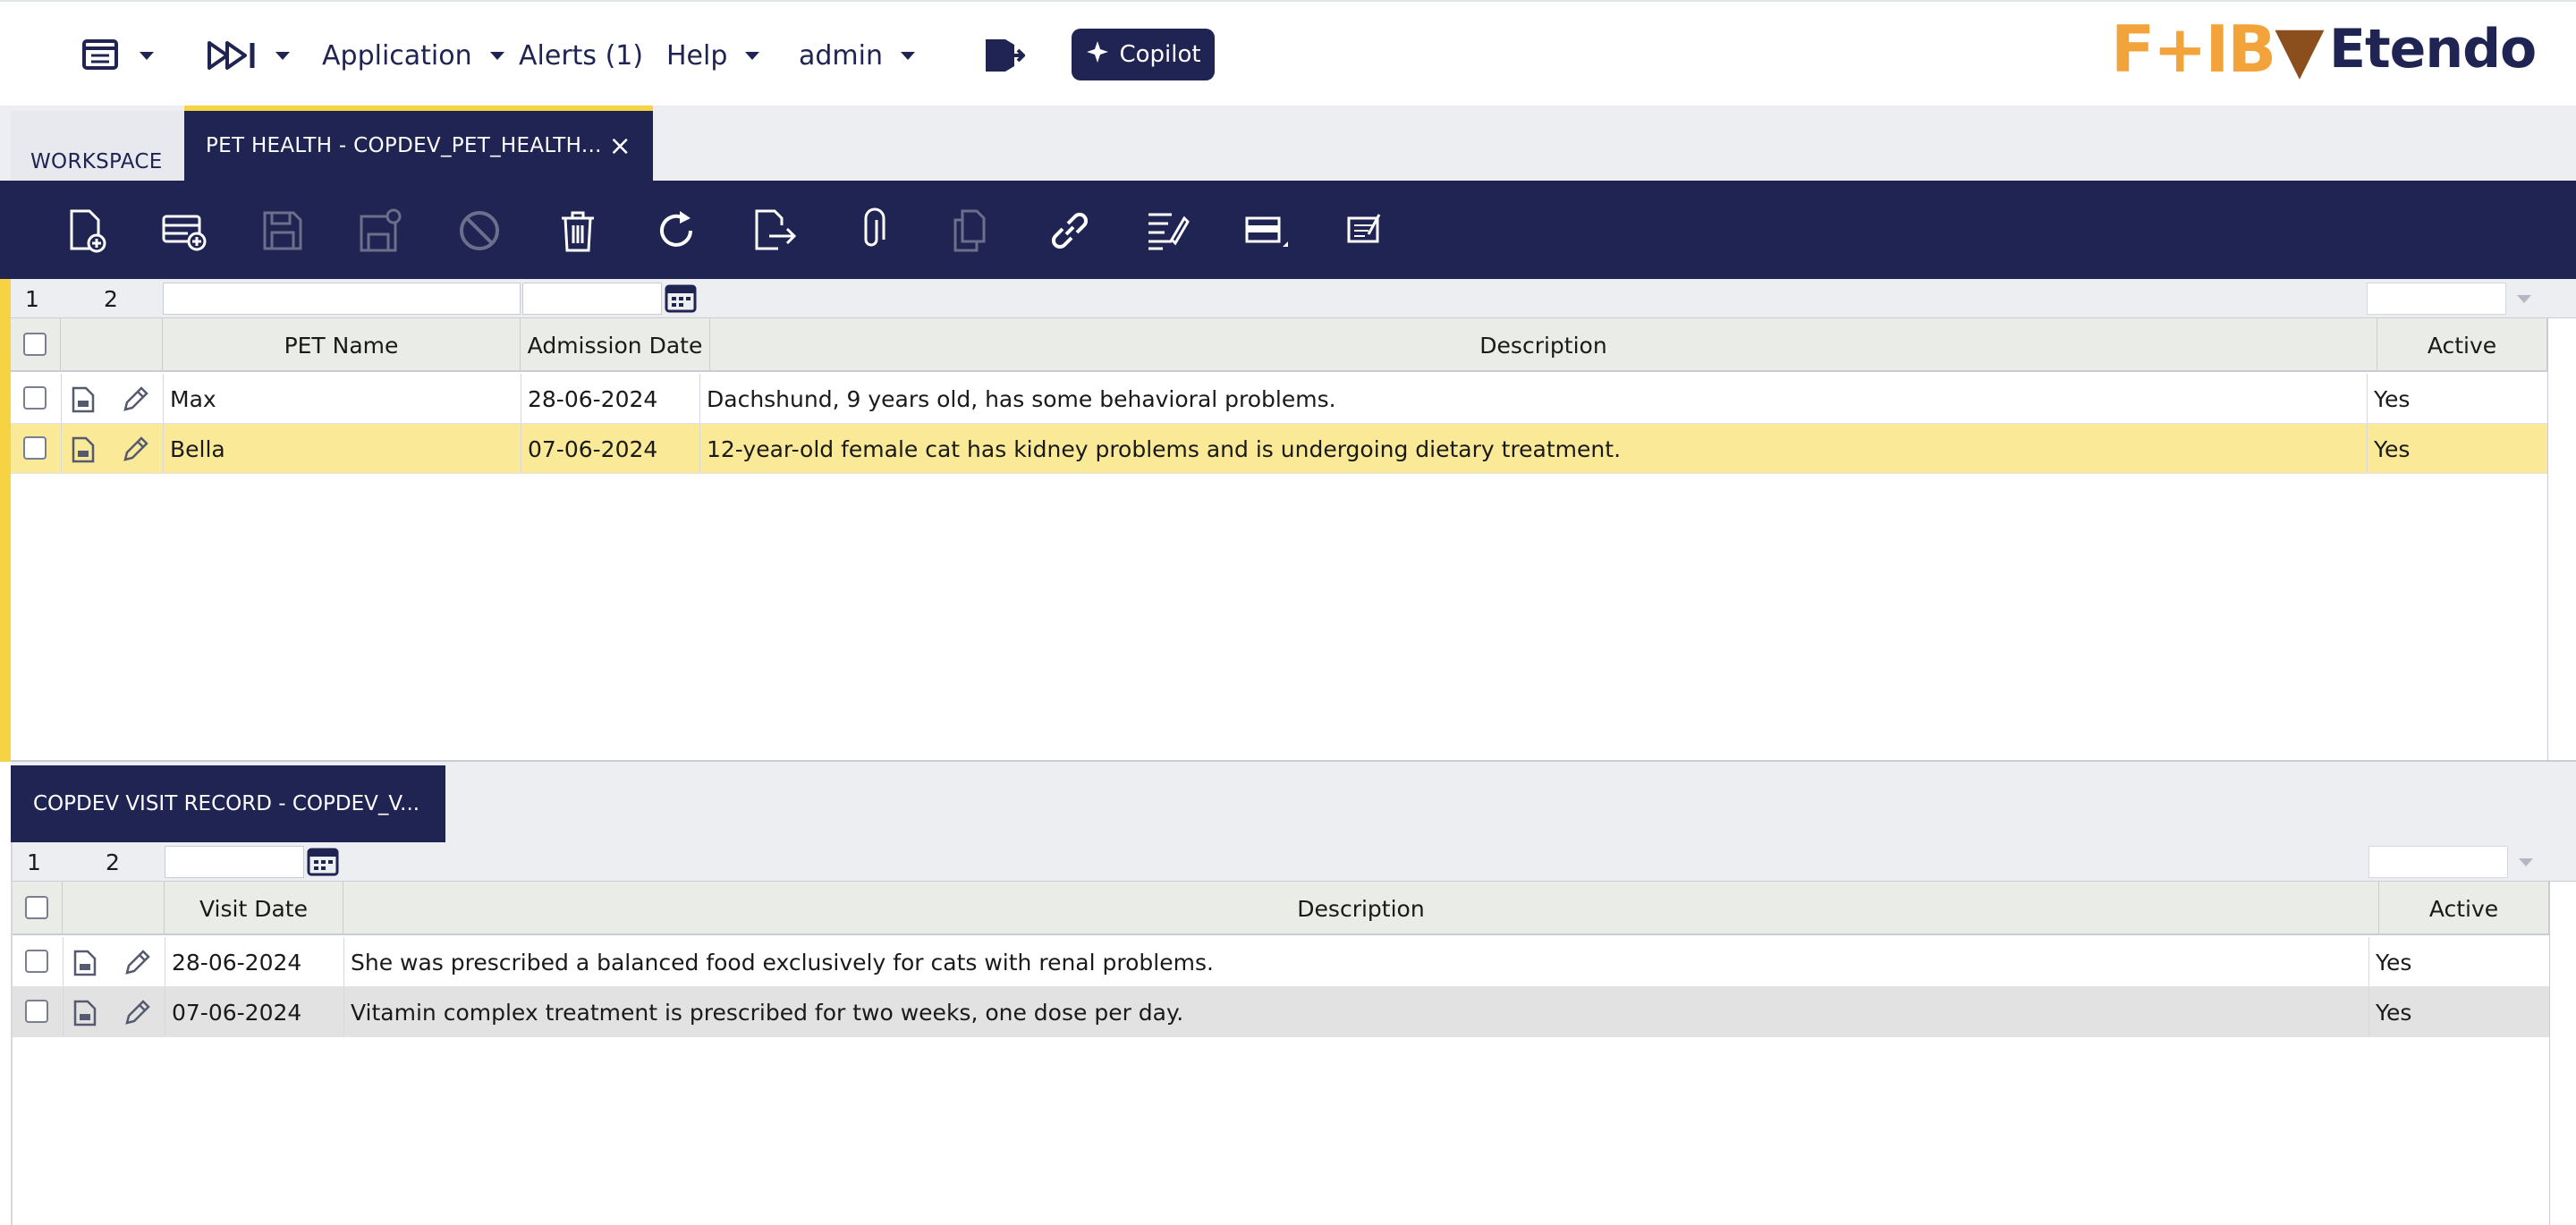 The height and width of the screenshot is (1225, 2576). I want to click on refresh-icon, so click(676, 229).